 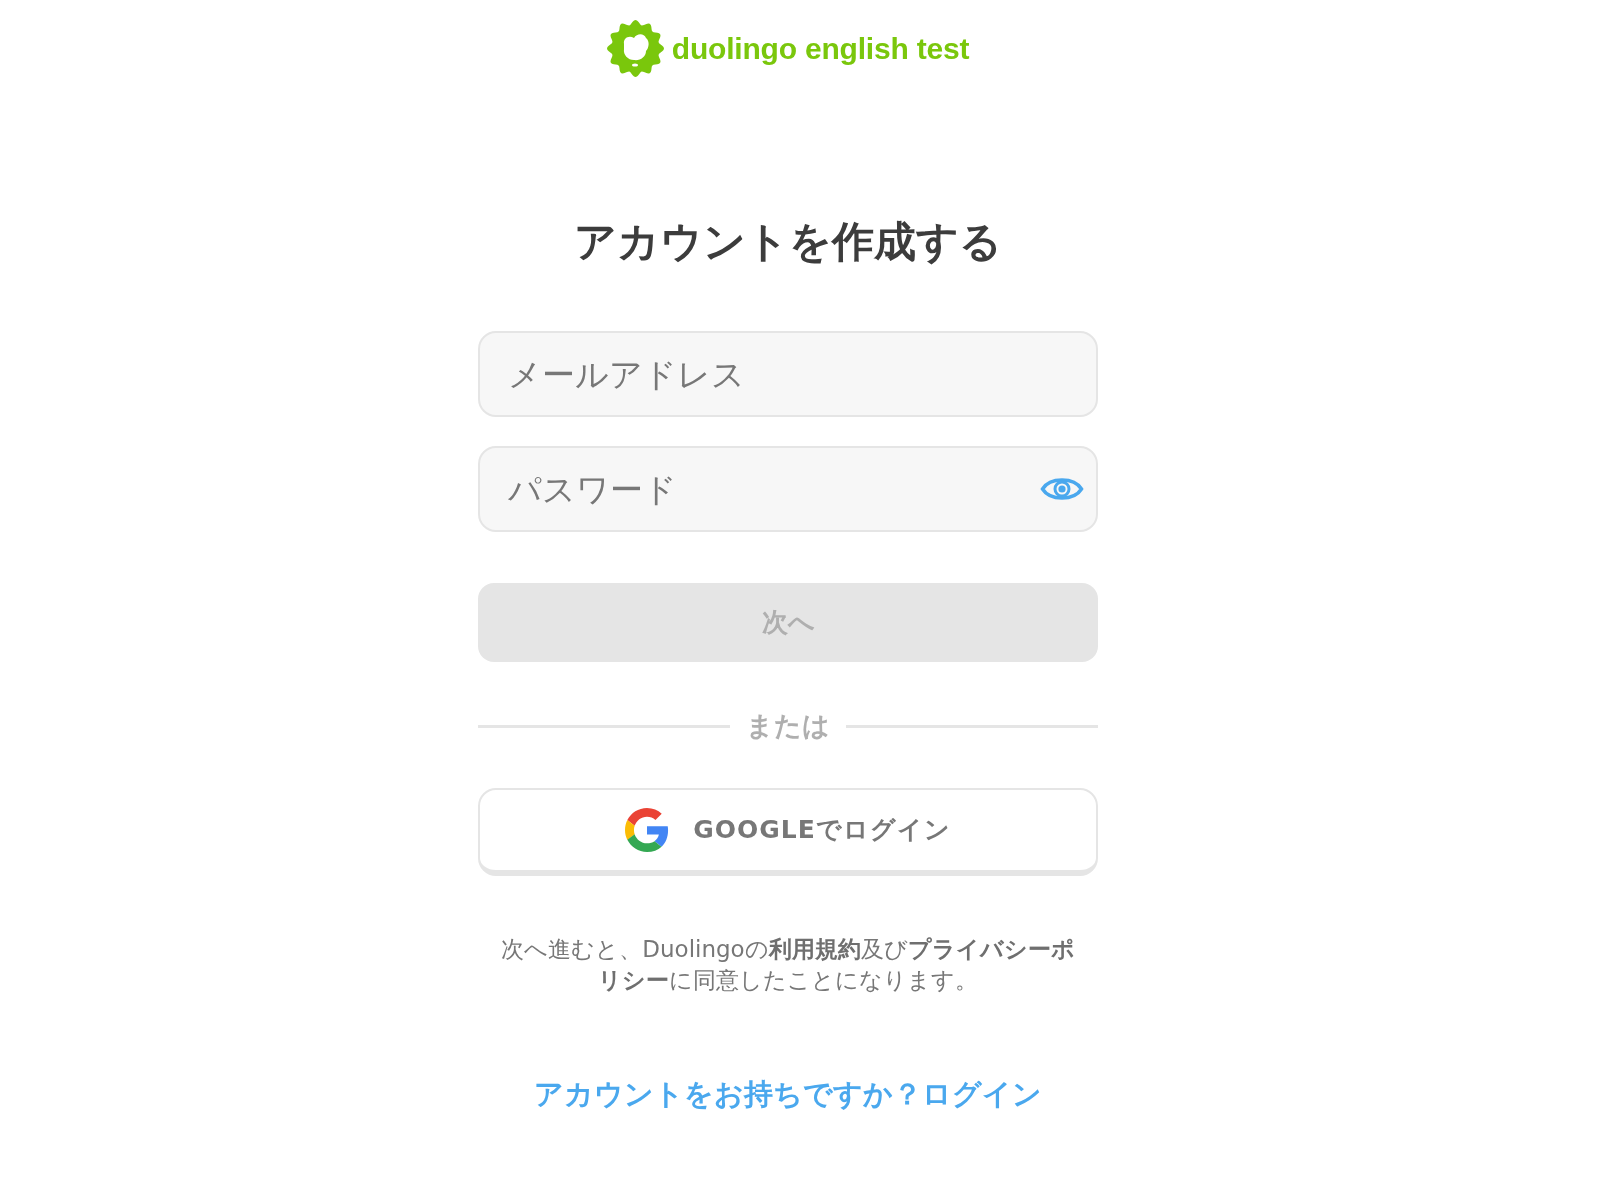 What do you see at coordinates (788, 374) in the screenshot?
I see `email-field: メールアドレス` at bounding box center [788, 374].